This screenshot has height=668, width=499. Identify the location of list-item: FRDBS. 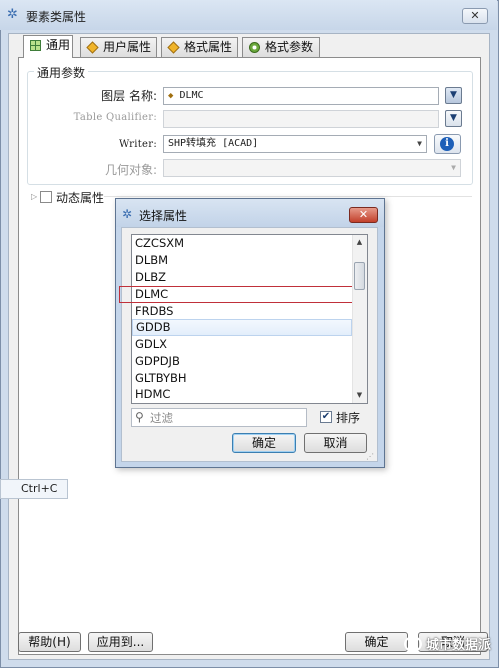
(242, 311).